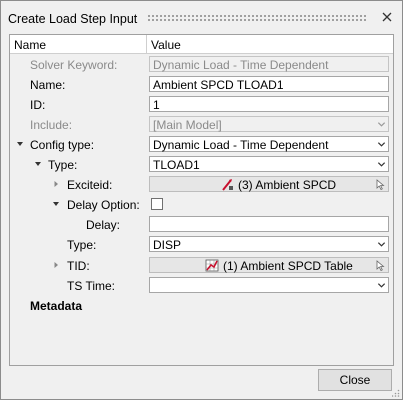 The image size is (403, 400). What do you see at coordinates (257, 18) in the screenshot?
I see `drag-grip` at bounding box center [257, 18].